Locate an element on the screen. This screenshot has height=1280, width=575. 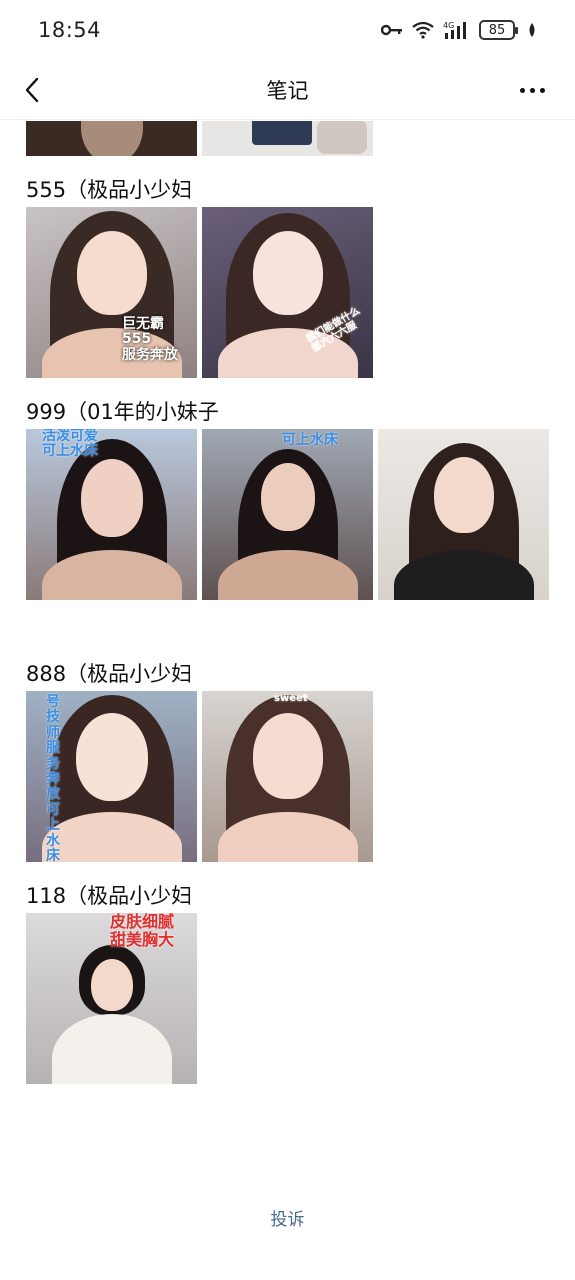
page-title: 笔记 is located at coordinates (287, 90).